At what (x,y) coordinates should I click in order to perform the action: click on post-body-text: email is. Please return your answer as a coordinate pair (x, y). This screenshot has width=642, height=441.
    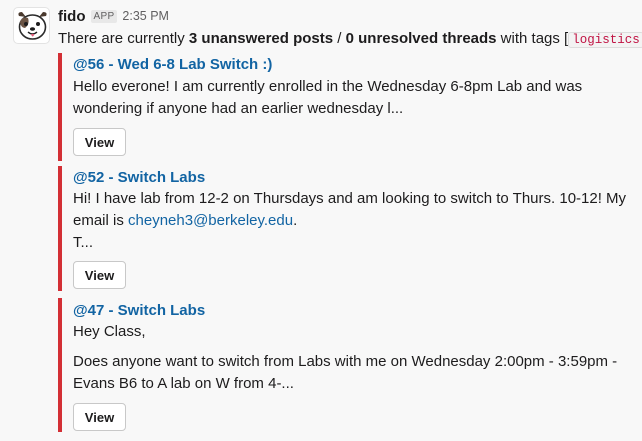
    Looking at the image, I should click on (101, 220).